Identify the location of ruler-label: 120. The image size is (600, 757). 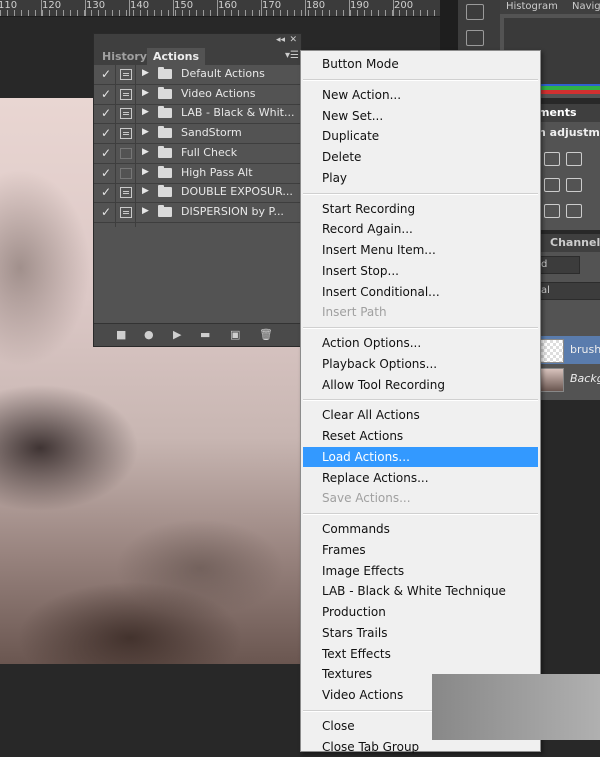
(52, 5).